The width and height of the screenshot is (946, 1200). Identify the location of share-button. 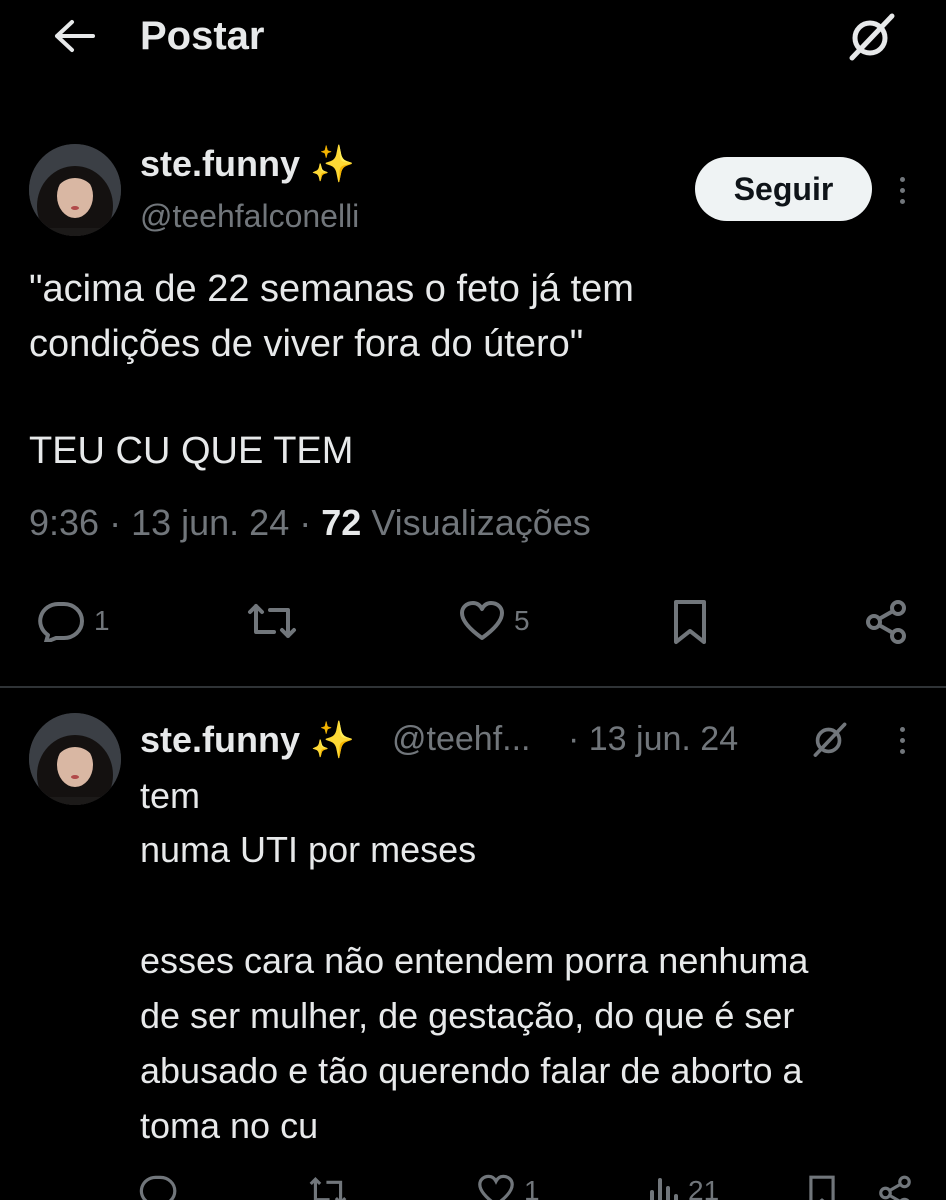
(886, 622).